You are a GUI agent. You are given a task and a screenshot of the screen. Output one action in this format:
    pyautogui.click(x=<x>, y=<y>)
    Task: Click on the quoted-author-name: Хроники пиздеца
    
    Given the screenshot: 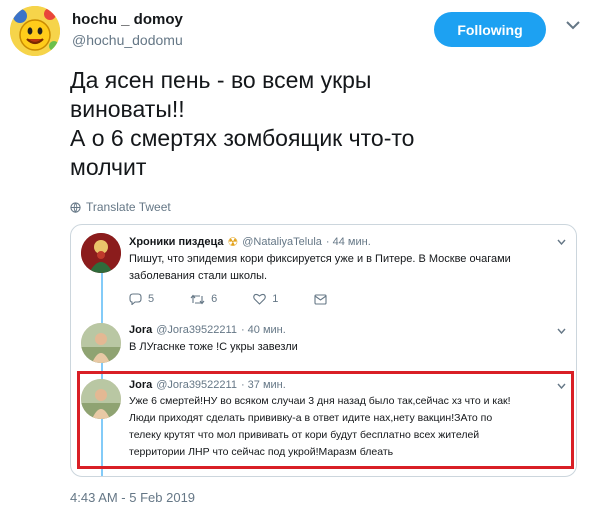 What is the action you would take?
    pyautogui.click(x=176, y=242)
    